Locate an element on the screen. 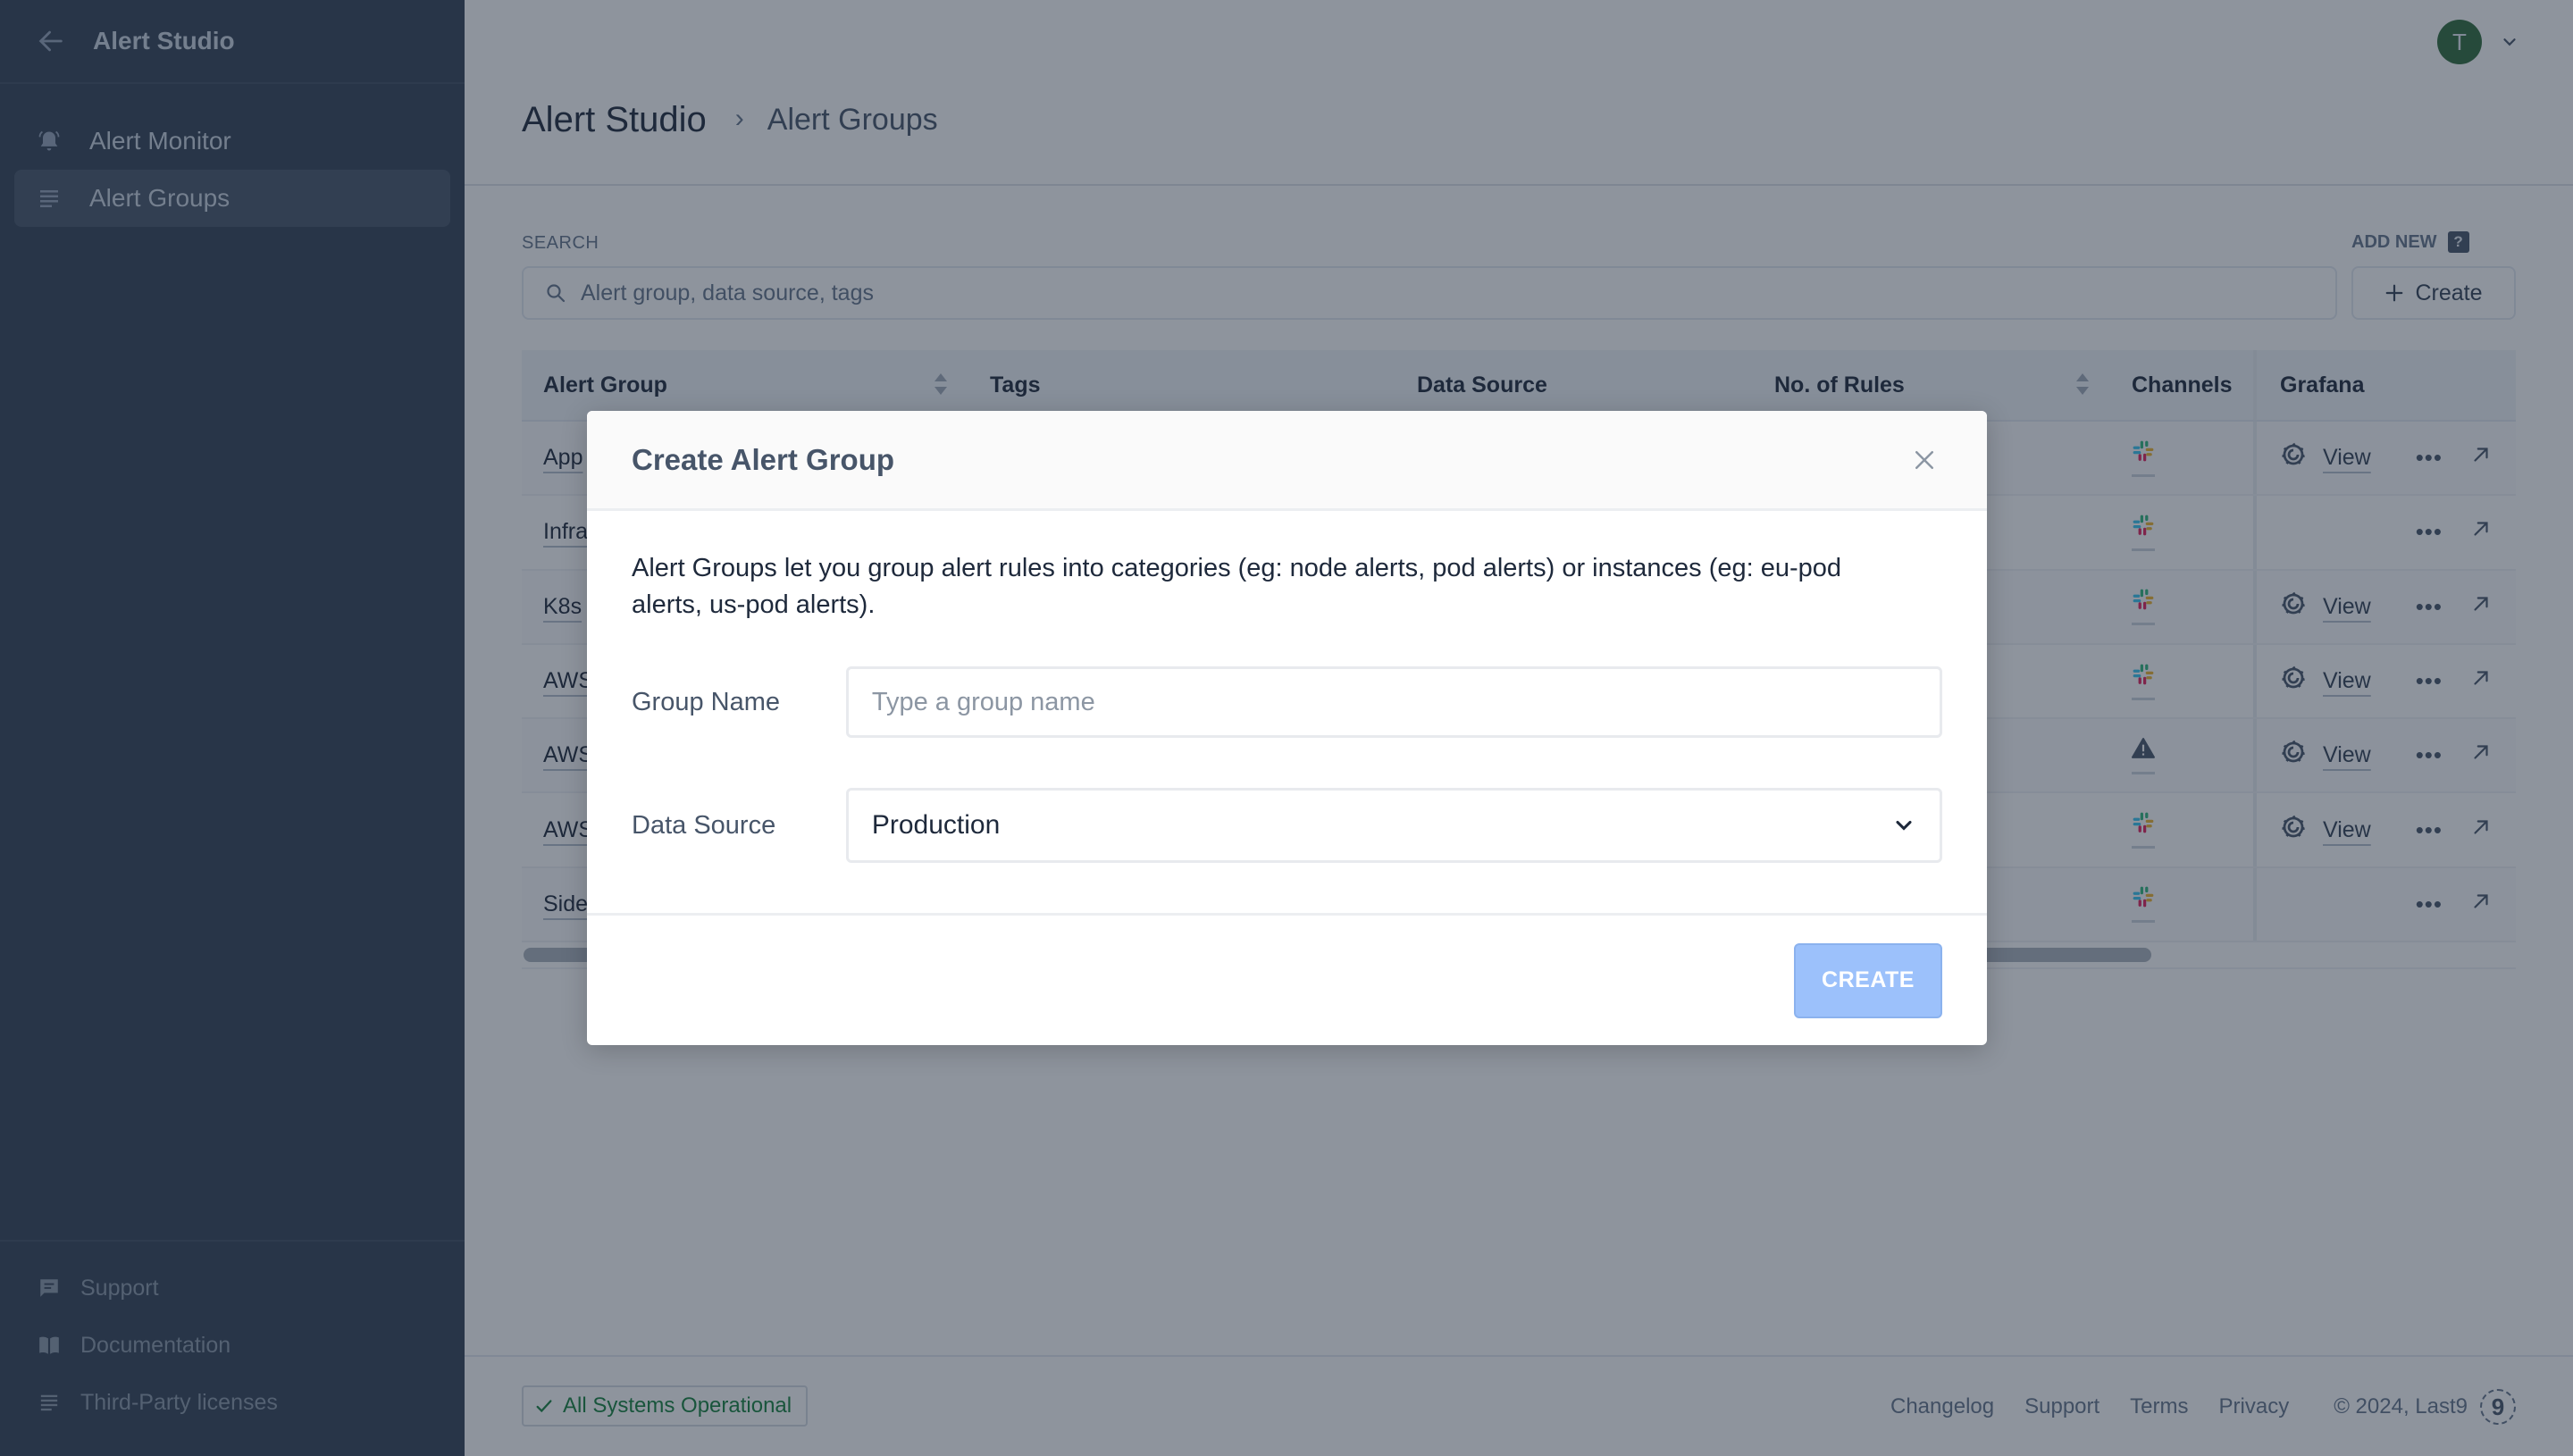 This screenshot has height=1456, width=2573. close-button is located at coordinates (1924, 460).